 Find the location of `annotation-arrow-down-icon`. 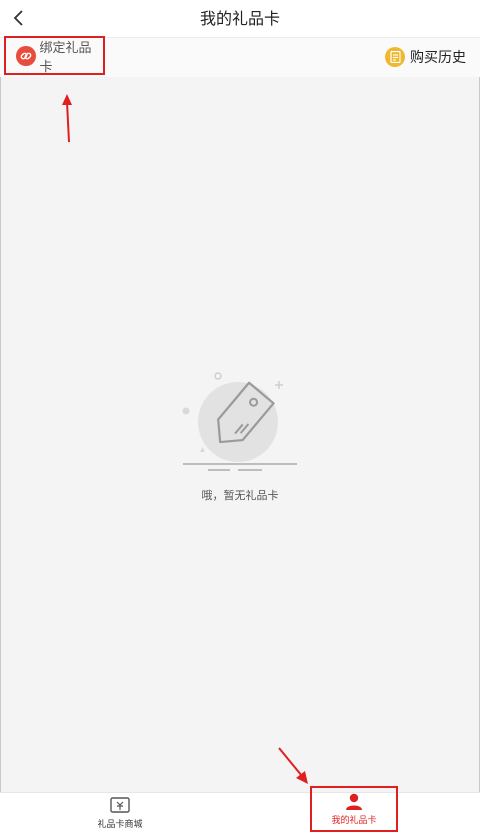

annotation-arrow-down-icon is located at coordinates (293, 765).